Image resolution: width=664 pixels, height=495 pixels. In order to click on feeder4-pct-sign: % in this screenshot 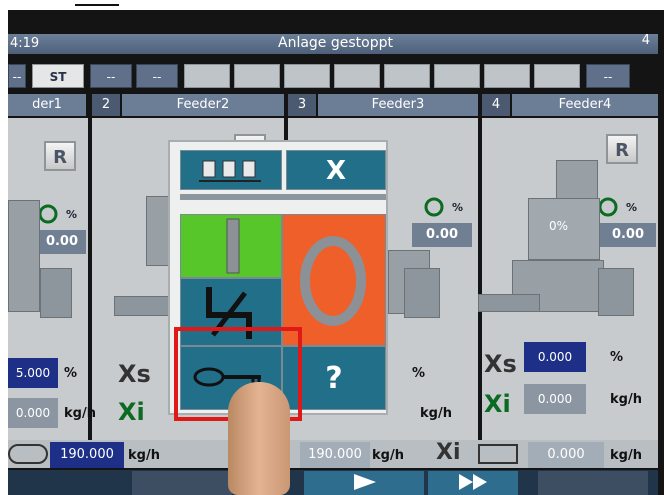, I will do `click(631, 207)`.